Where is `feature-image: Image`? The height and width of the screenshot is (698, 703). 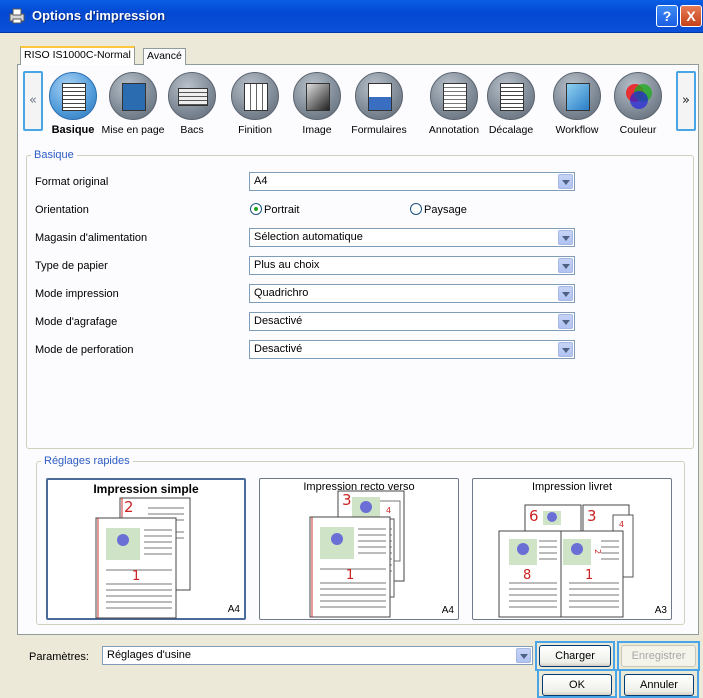
feature-image: Image is located at coordinates (317, 104).